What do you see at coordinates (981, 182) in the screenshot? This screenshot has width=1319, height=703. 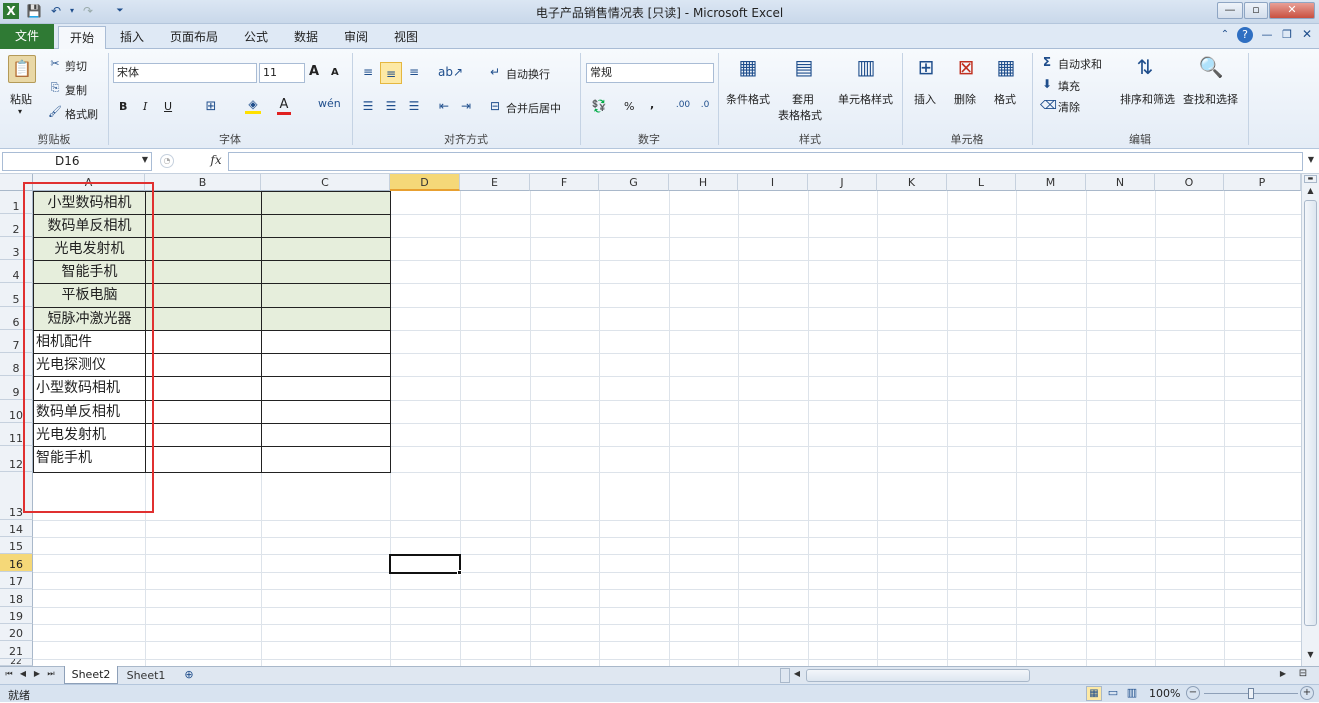 I see `column-header-l: L` at bounding box center [981, 182].